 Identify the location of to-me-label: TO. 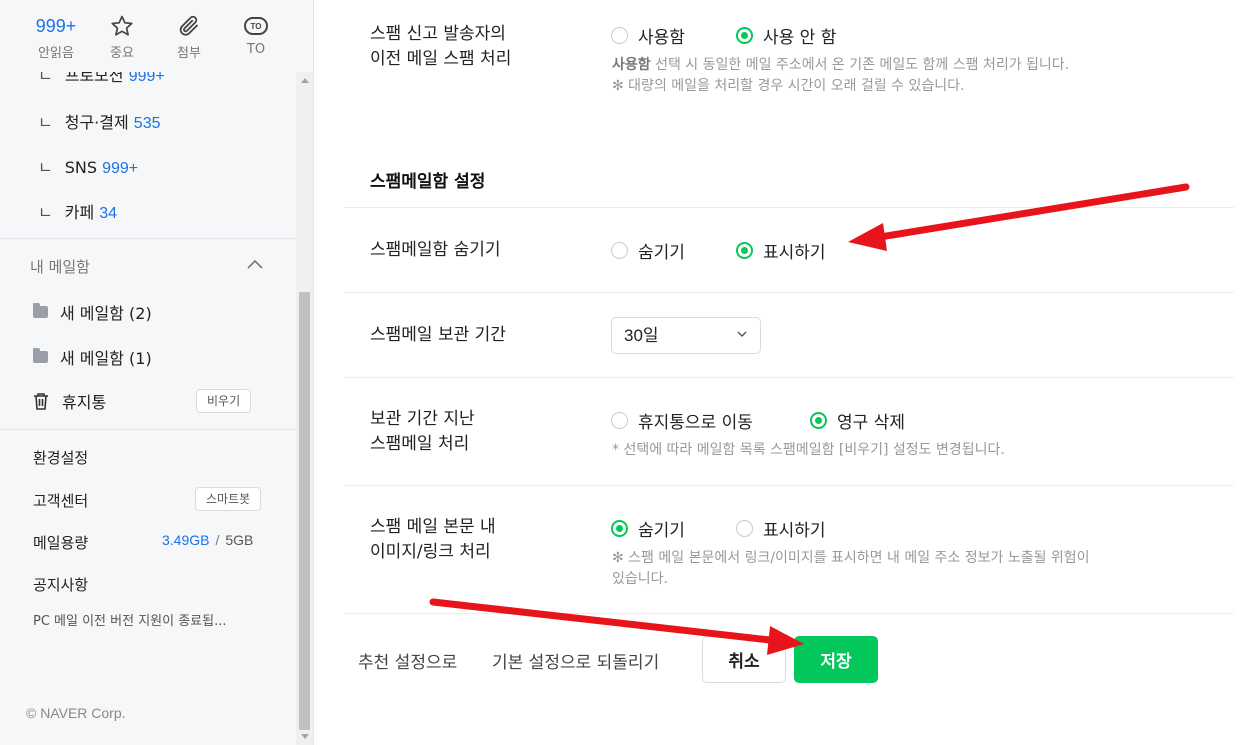
(256, 49).